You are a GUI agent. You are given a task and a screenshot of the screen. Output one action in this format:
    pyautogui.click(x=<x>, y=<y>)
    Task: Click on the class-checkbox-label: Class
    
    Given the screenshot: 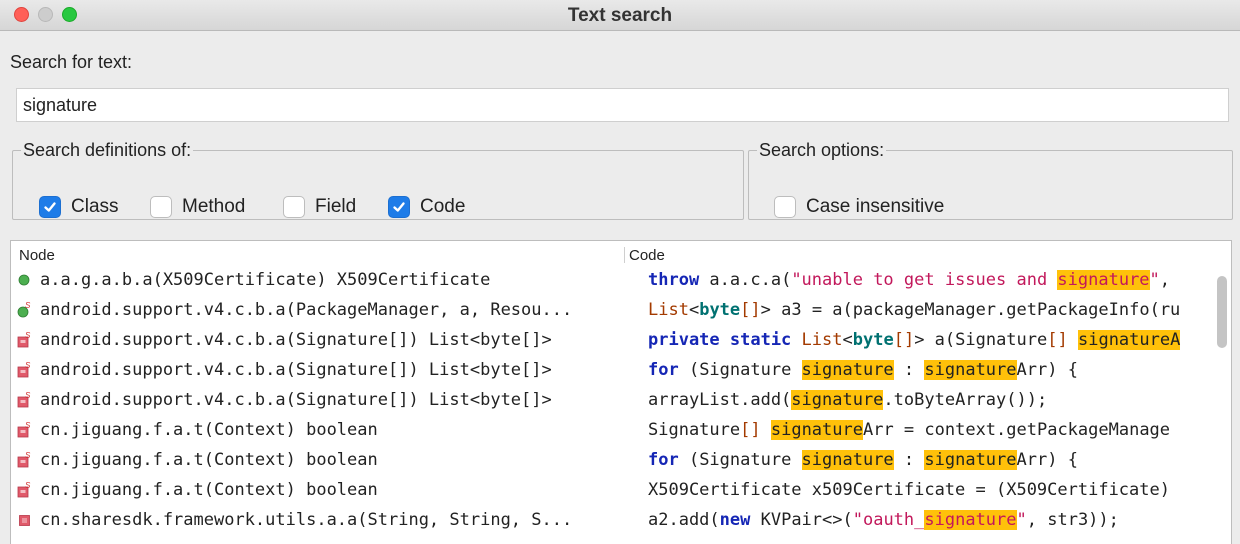 What is the action you would take?
    pyautogui.click(x=95, y=206)
    